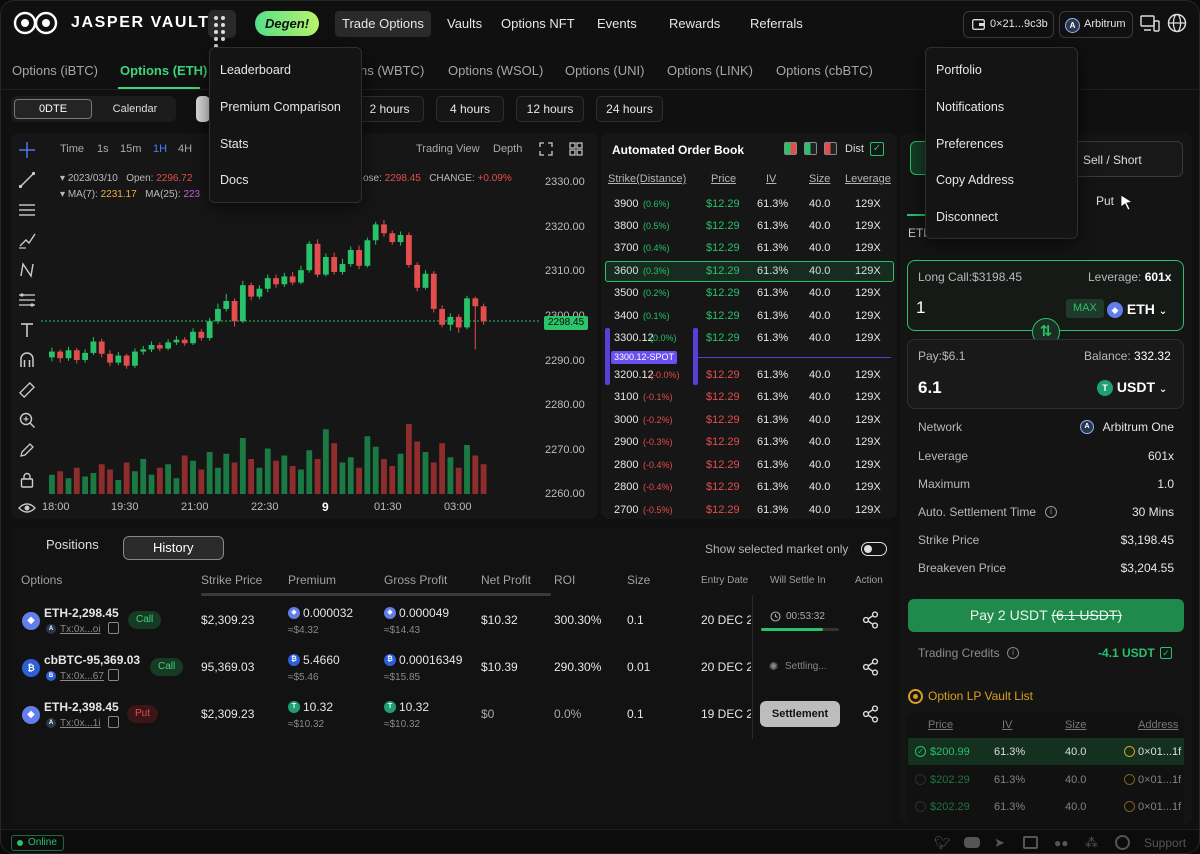 The height and width of the screenshot is (854, 1200). Describe the element at coordinates (111, 23) in the screenshot. I see `brand-logo: JASPER VAULT` at that location.